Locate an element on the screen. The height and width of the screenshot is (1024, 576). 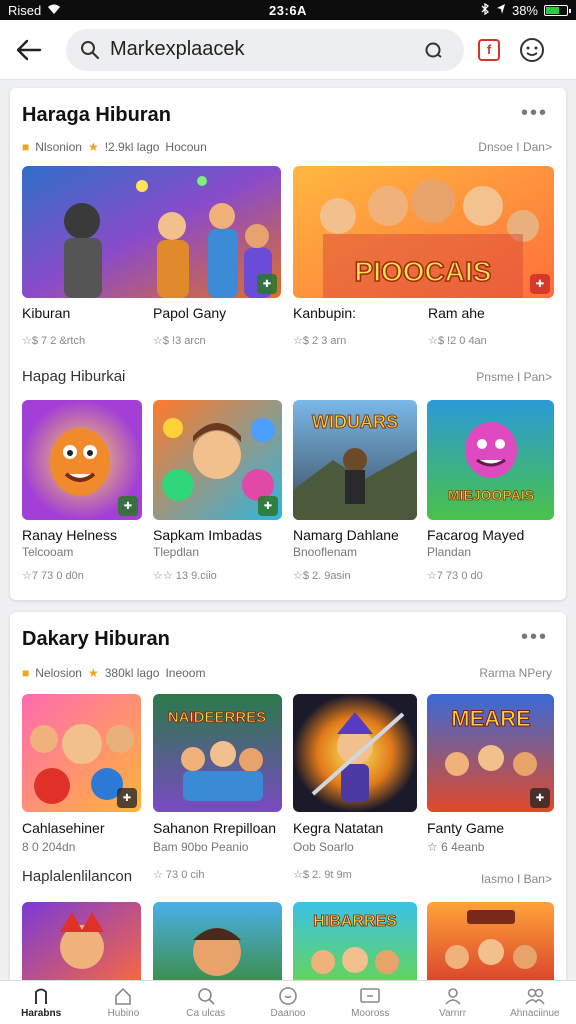
nav-label: Daanoo is located at coordinates (288, 1013).